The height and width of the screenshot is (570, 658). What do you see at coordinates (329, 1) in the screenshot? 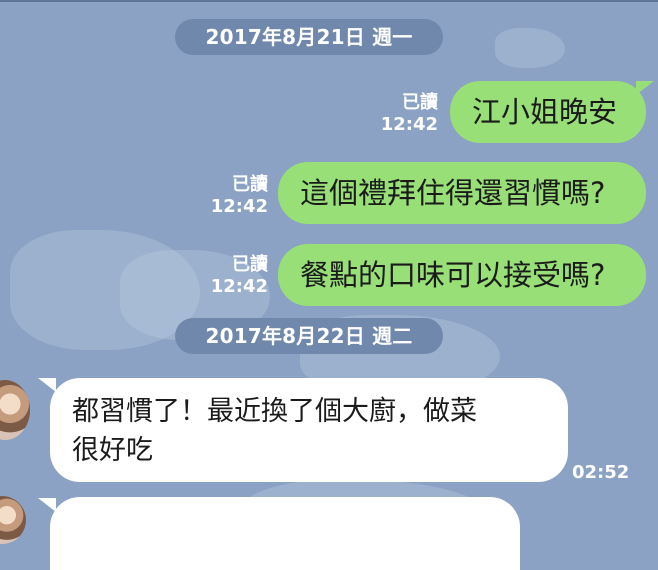
I see `top-divider` at bounding box center [329, 1].